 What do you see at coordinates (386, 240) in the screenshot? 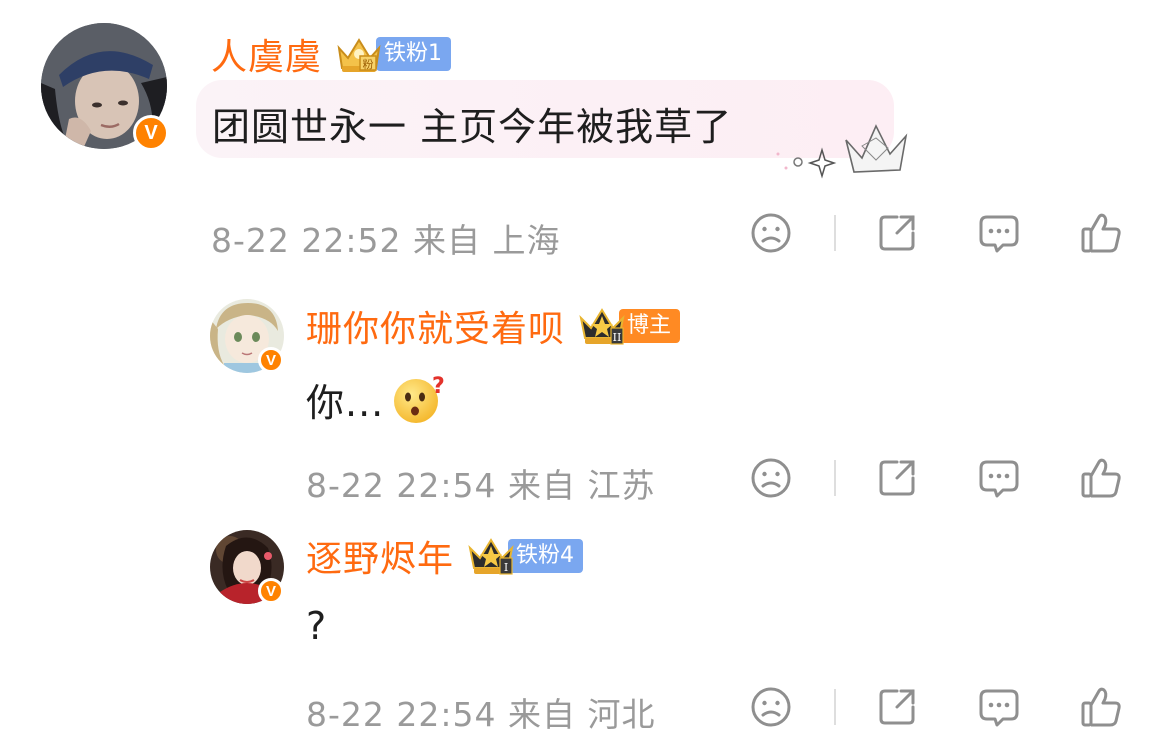
I see `comment-meta: 8-22 22:52 来自 上海` at bounding box center [386, 240].